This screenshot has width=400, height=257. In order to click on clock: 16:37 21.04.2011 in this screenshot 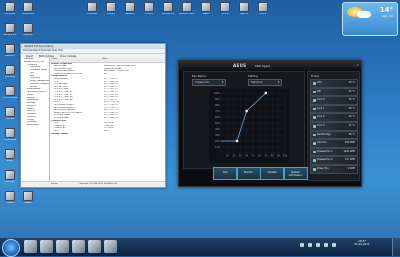, I will do `click(362, 243)`.